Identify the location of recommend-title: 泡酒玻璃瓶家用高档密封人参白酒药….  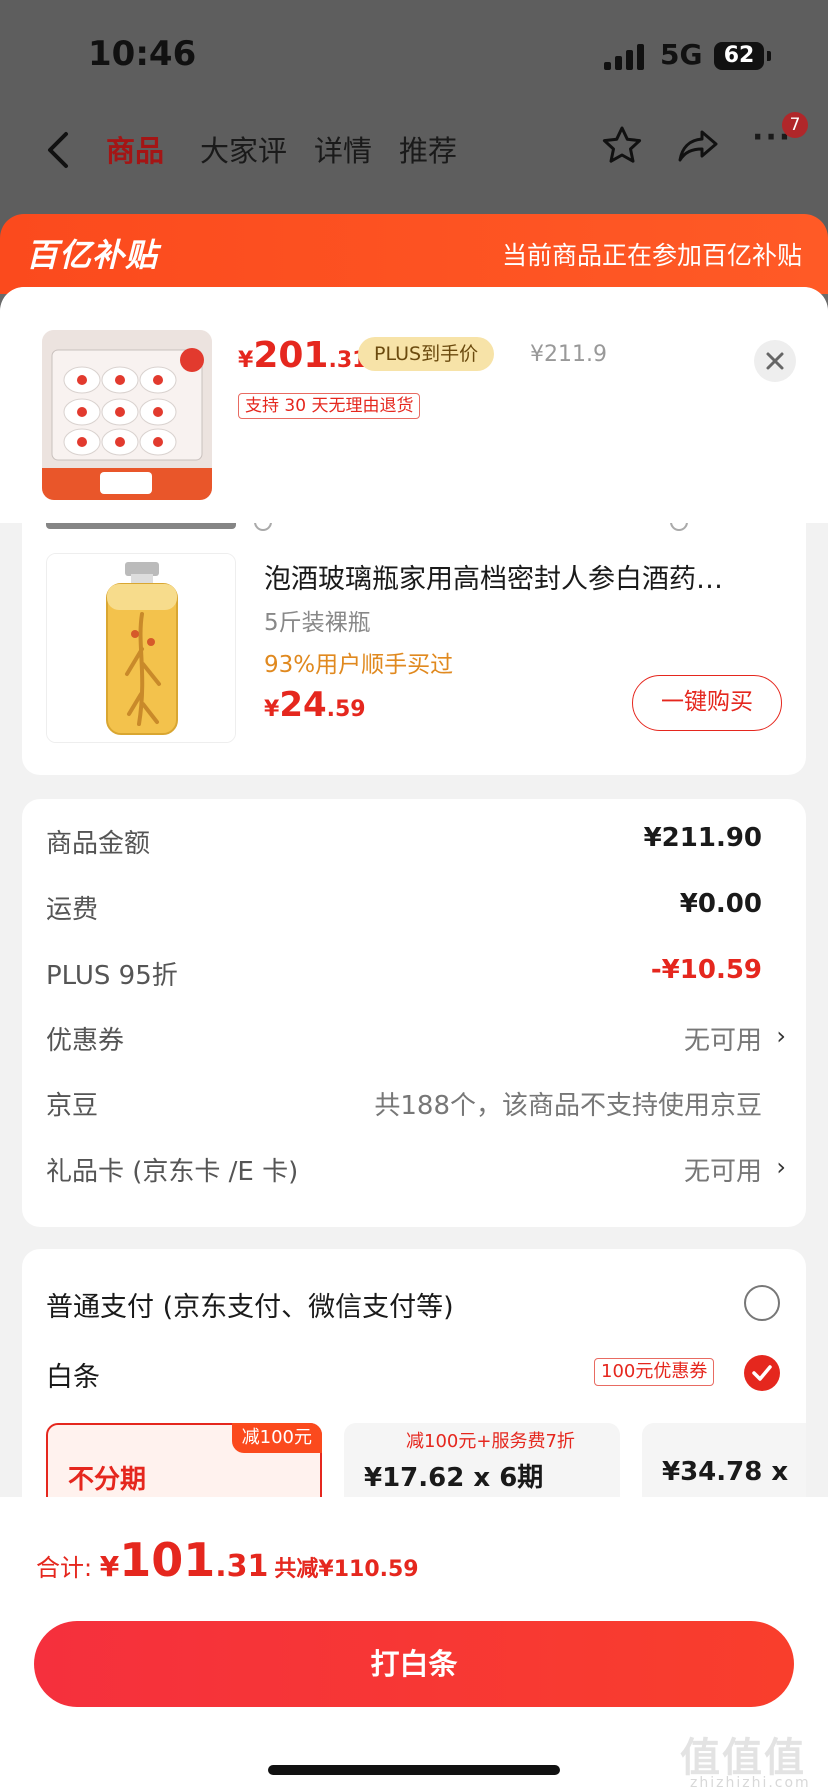
(524, 576).